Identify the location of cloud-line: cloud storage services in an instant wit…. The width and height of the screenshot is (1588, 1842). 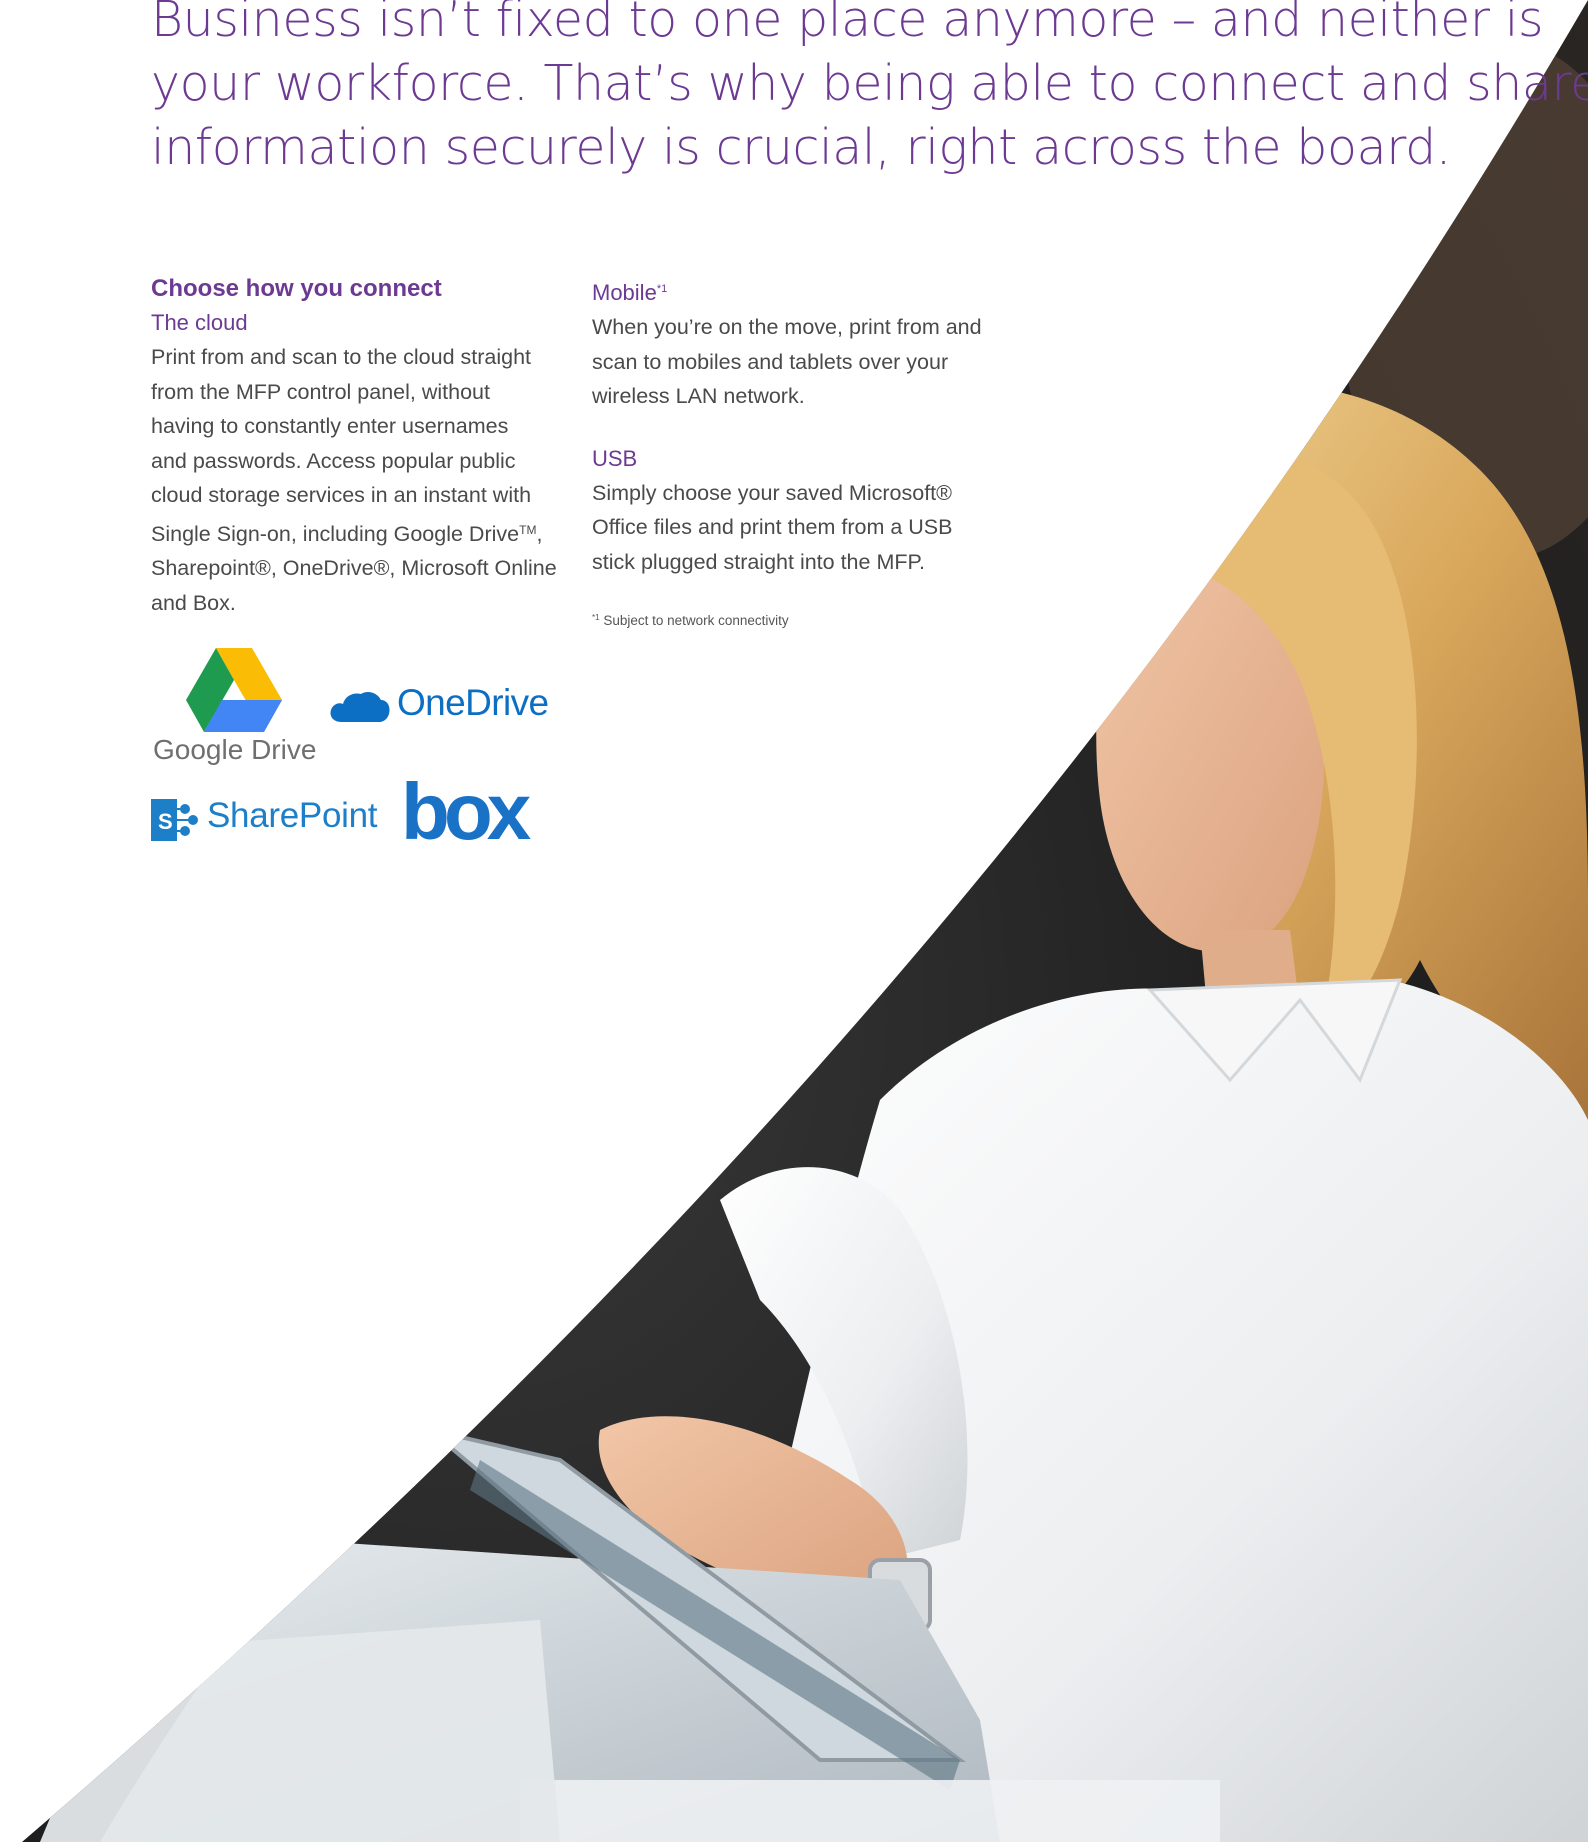
(341, 495).